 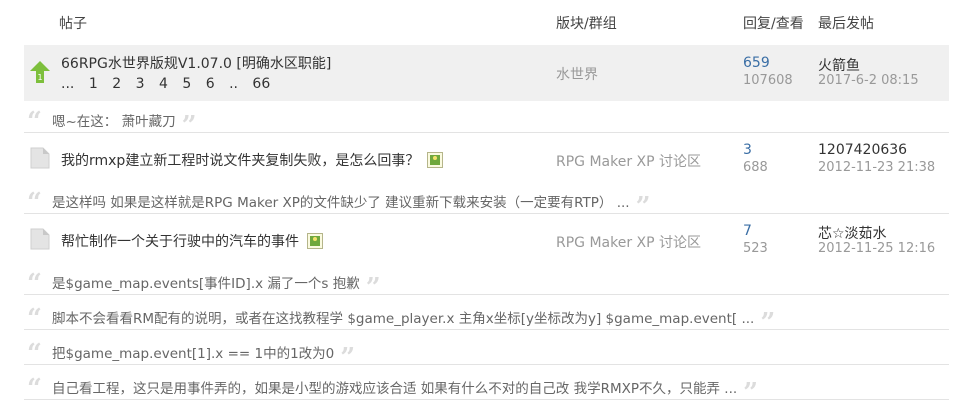 I want to click on reply-count: 659, so click(x=756, y=63).